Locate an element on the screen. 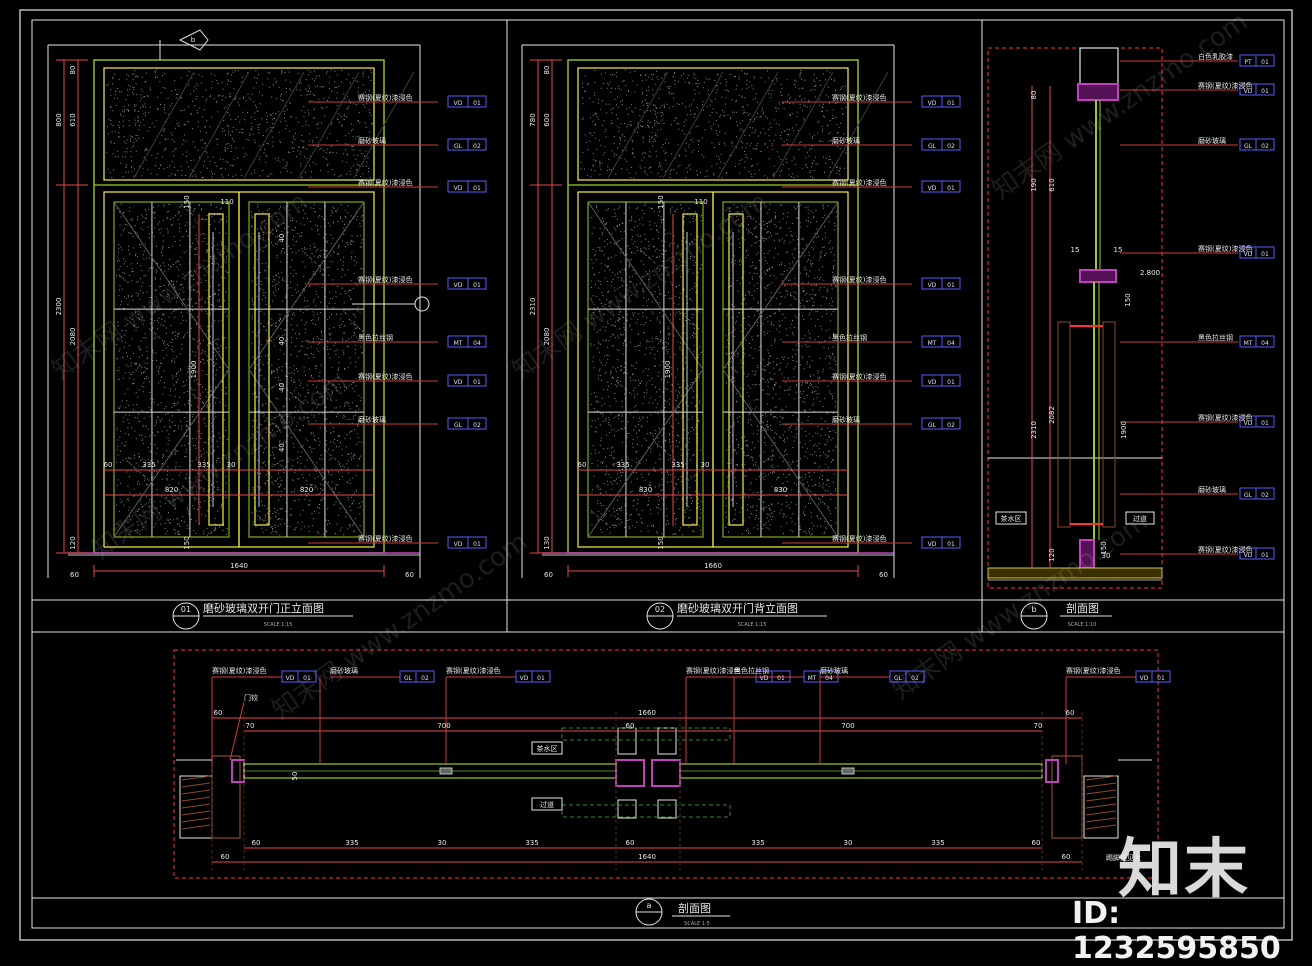 The image size is (1312, 966). dimension-text: 2310 is located at coordinates (1034, 430).